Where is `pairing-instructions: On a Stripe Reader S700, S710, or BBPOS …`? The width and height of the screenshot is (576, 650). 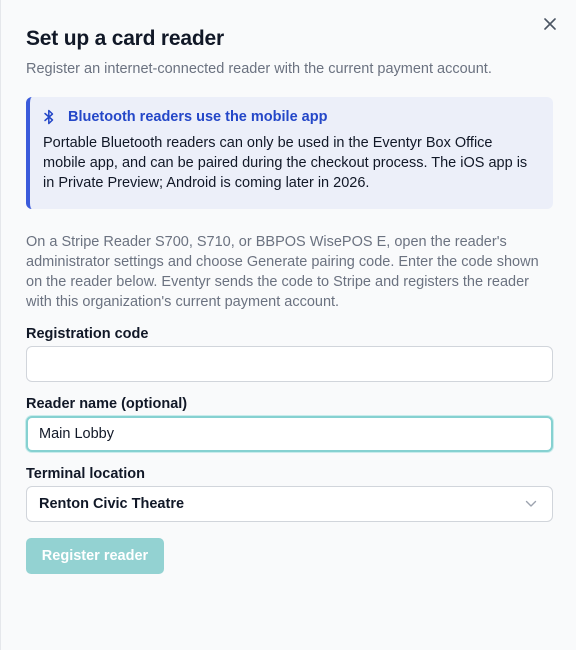
pairing-instructions: On a Stripe Reader S700, S710, or BBPOS … is located at coordinates (282, 272).